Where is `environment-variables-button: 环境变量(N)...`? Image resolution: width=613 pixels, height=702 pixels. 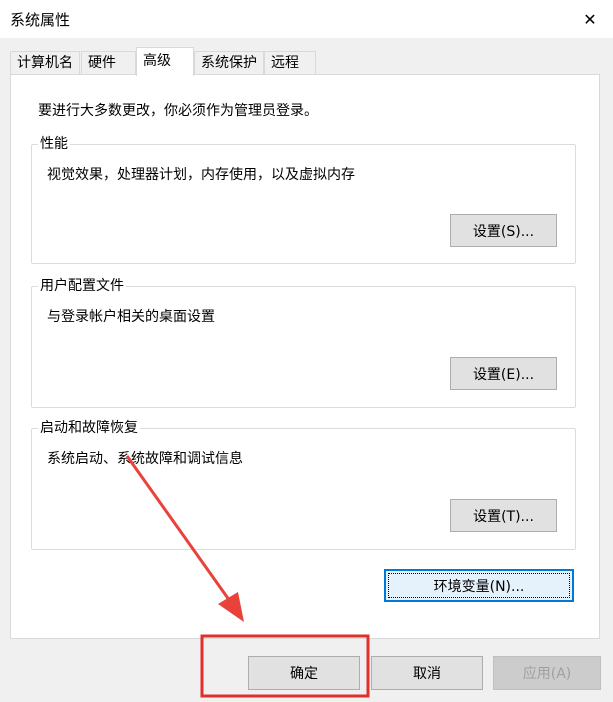
environment-variables-button: 环境变量(N)... is located at coordinates (479, 585).